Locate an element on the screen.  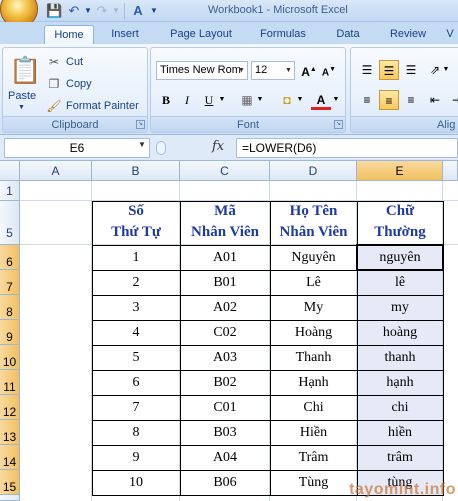
fill-color-dropdown-icon: ▼ is located at coordinates (300, 100).